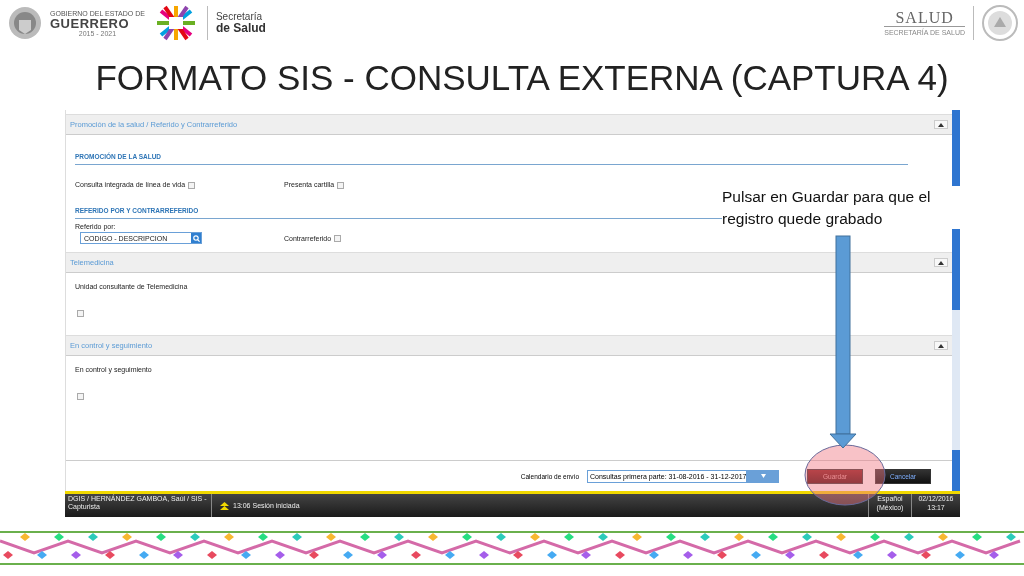 The height and width of the screenshot is (576, 1024). I want to click on logo-text: GUERRERO, so click(90, 23).